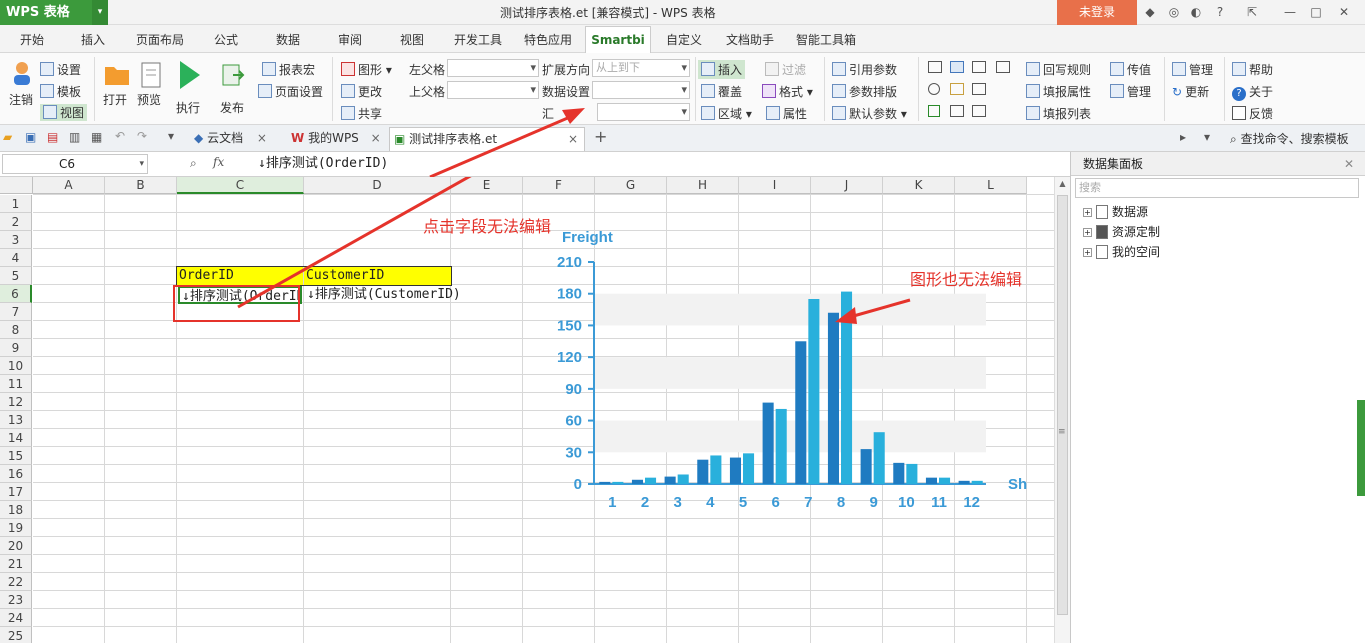 This screenshot has height=643, width=1365. What do you see at coordinates (574, 250) in the screenshot?
I see `annotation-arrows` at bounding box center [574, 250].